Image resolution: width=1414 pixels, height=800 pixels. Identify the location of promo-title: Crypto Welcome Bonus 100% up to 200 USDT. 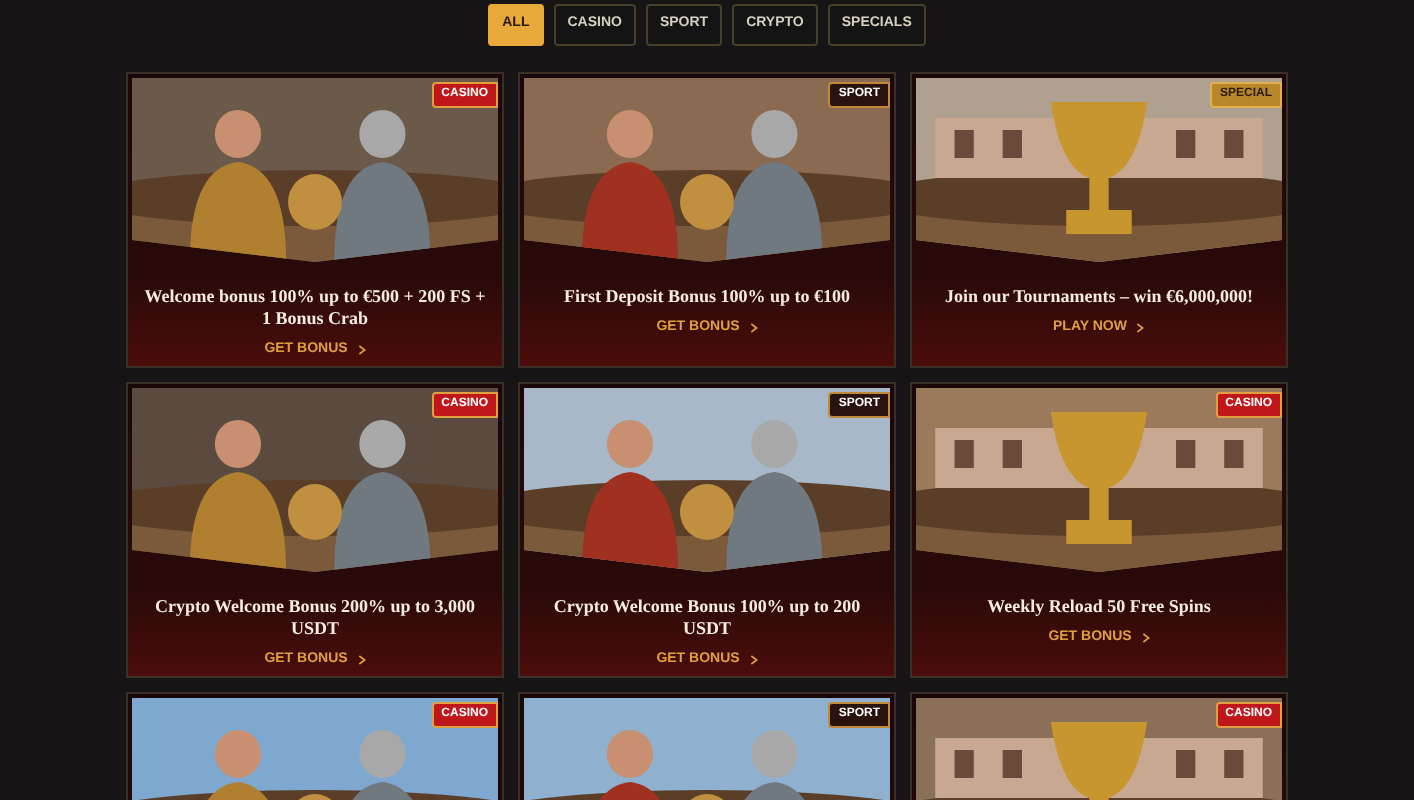
(707, 618).